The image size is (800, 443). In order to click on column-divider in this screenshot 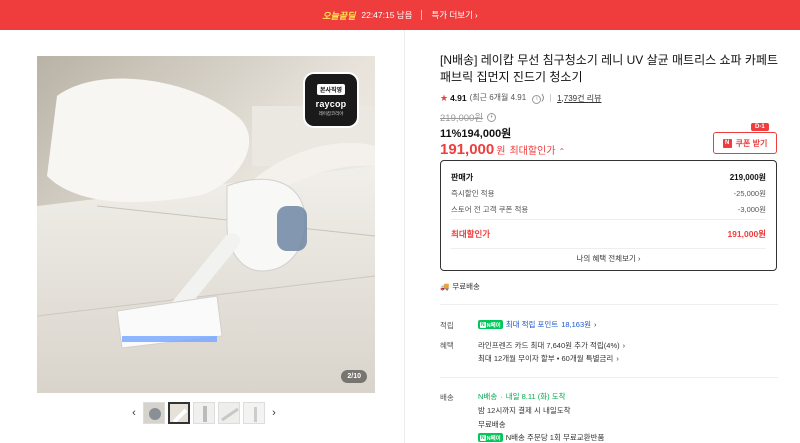, I will do `click(404, 236)`.